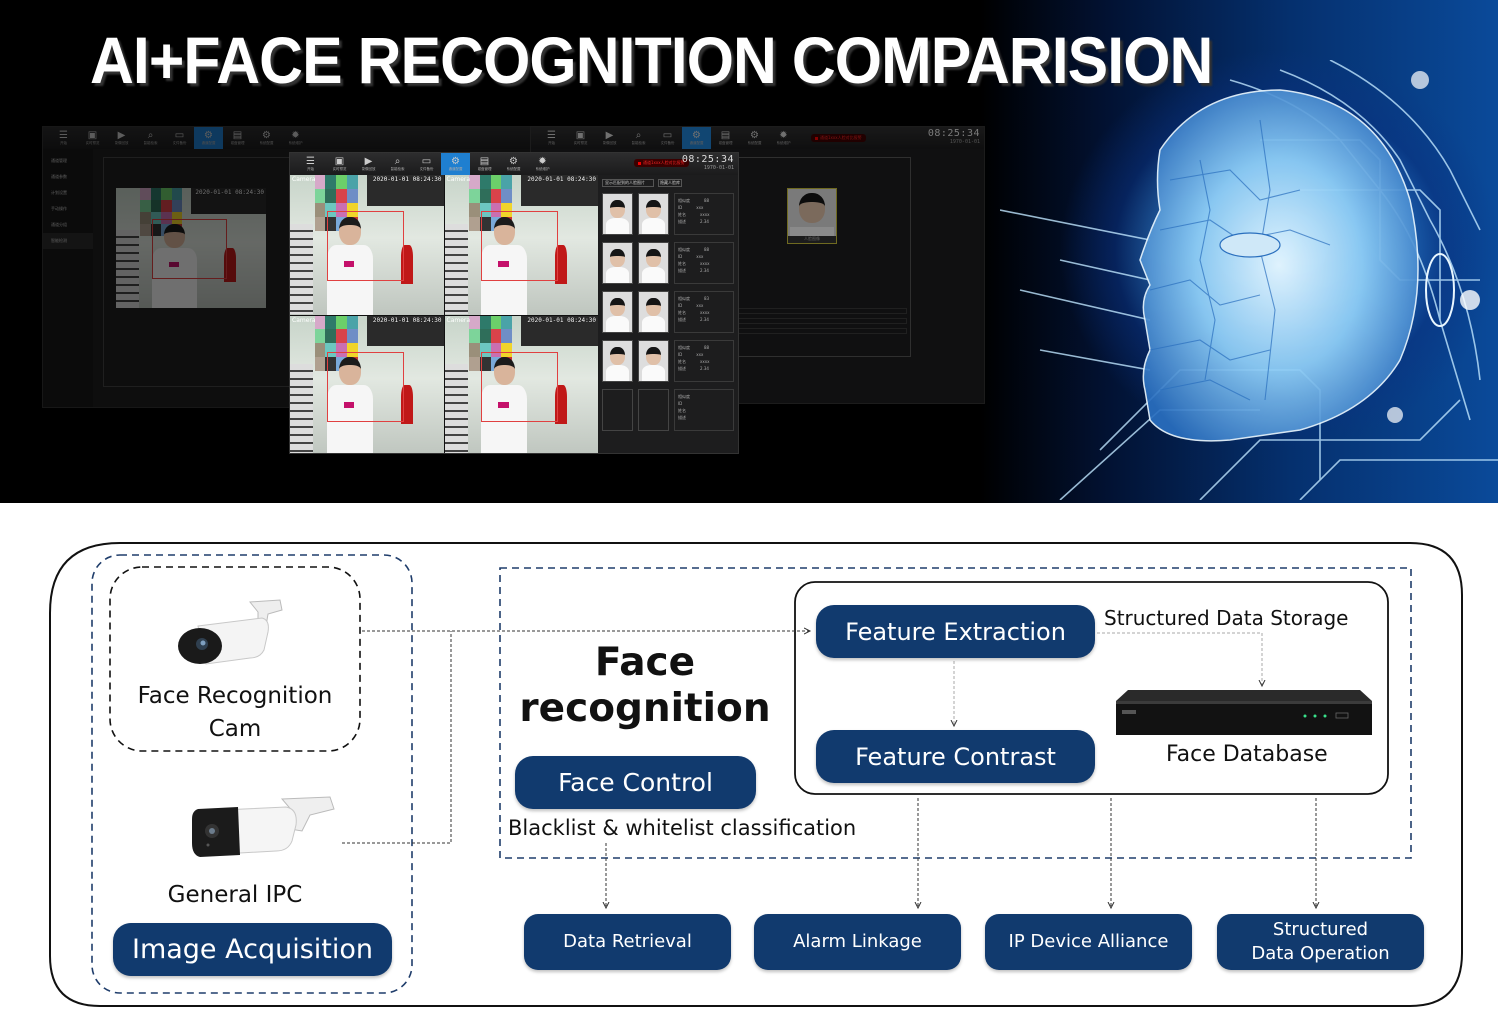 Image resolution: width=1498 pixels, height=1023 pixels. What do you see at coordinates (754, 143) in the screenshot?
I see `toolbar-item-label: 系统配置` at bounding box center [754, 143].